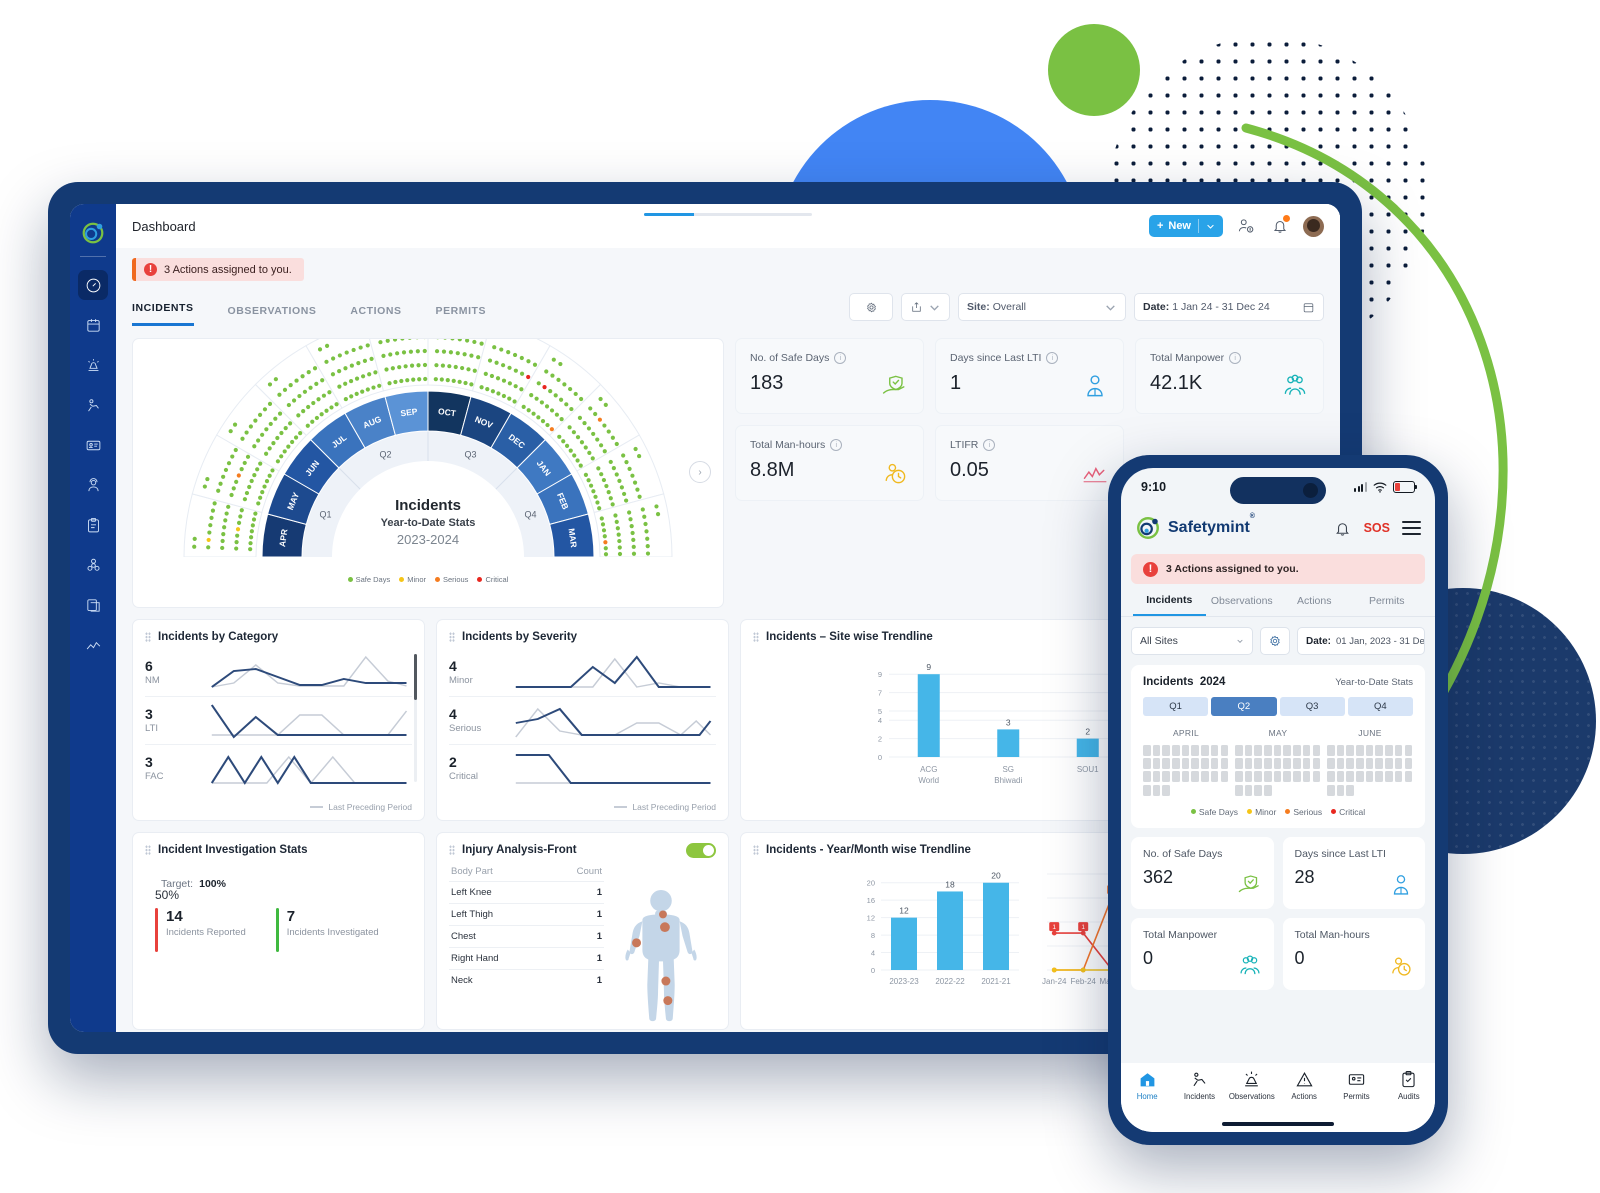  What do you see at coordinates (1148, 528) in the screenshot?
I see `app-logo-icon` at bounding box center [1148, 528].